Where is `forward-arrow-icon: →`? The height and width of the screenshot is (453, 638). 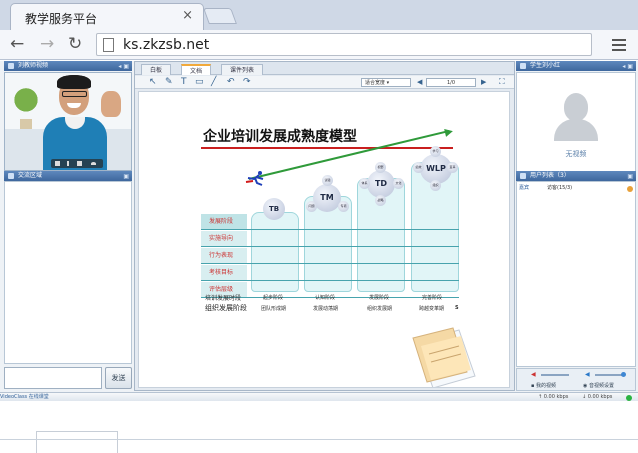 forward-arrow-icon: → is located at coordinates (47, 44).